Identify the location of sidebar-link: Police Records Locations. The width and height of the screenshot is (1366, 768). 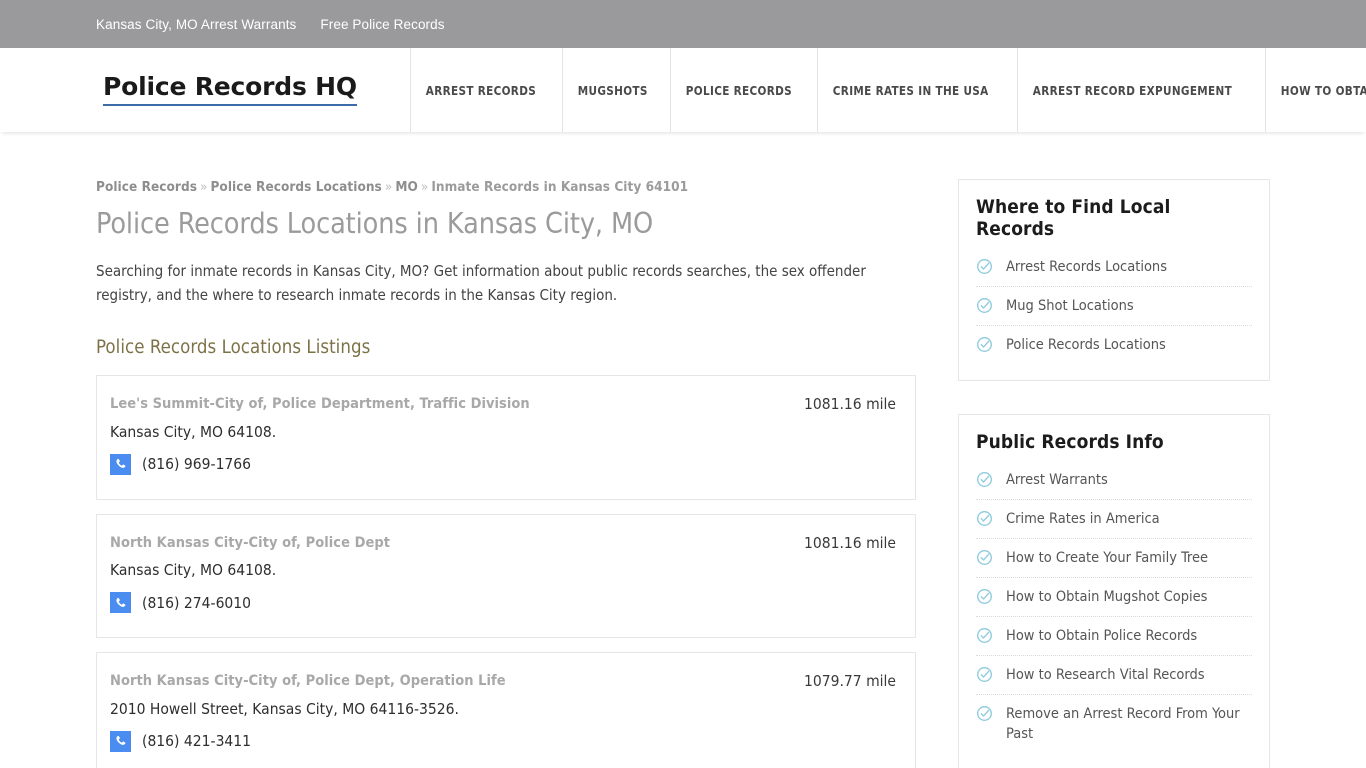
(1086, 345).